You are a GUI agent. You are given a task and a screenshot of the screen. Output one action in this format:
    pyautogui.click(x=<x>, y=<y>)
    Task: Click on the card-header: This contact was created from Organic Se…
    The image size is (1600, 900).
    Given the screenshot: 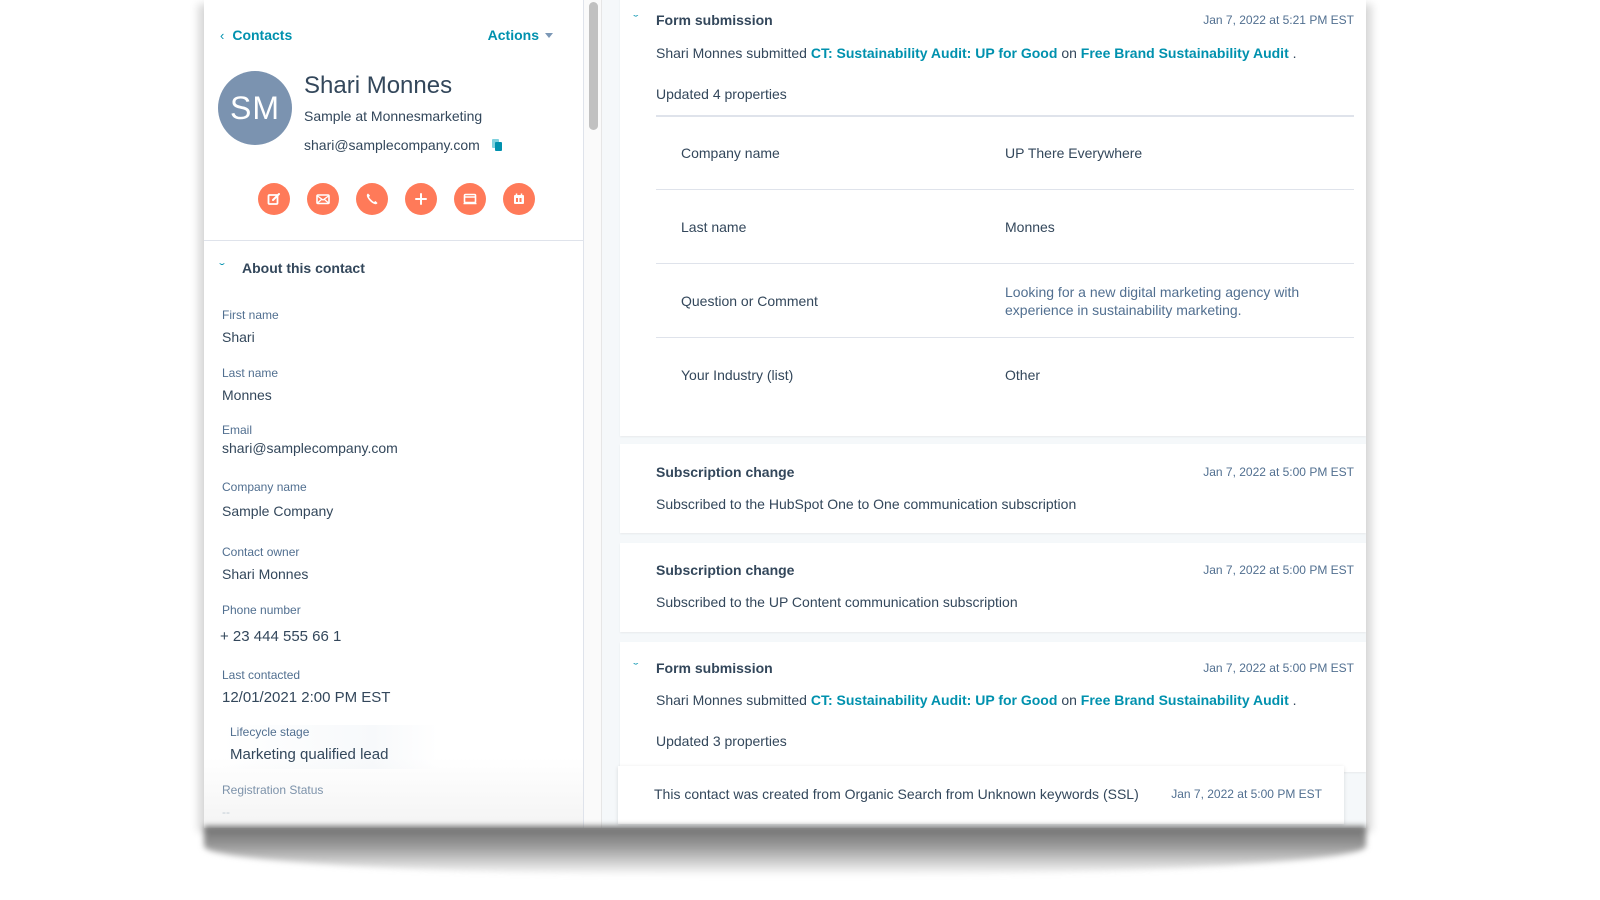 What is the action you would take?
    pyautogui.click(x=988, y=794)
    